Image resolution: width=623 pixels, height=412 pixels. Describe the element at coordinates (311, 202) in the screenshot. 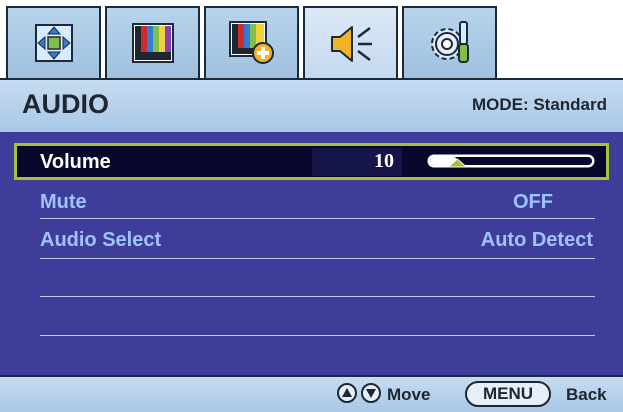

I see `menu-item-mute: Mute OFF` at that location.